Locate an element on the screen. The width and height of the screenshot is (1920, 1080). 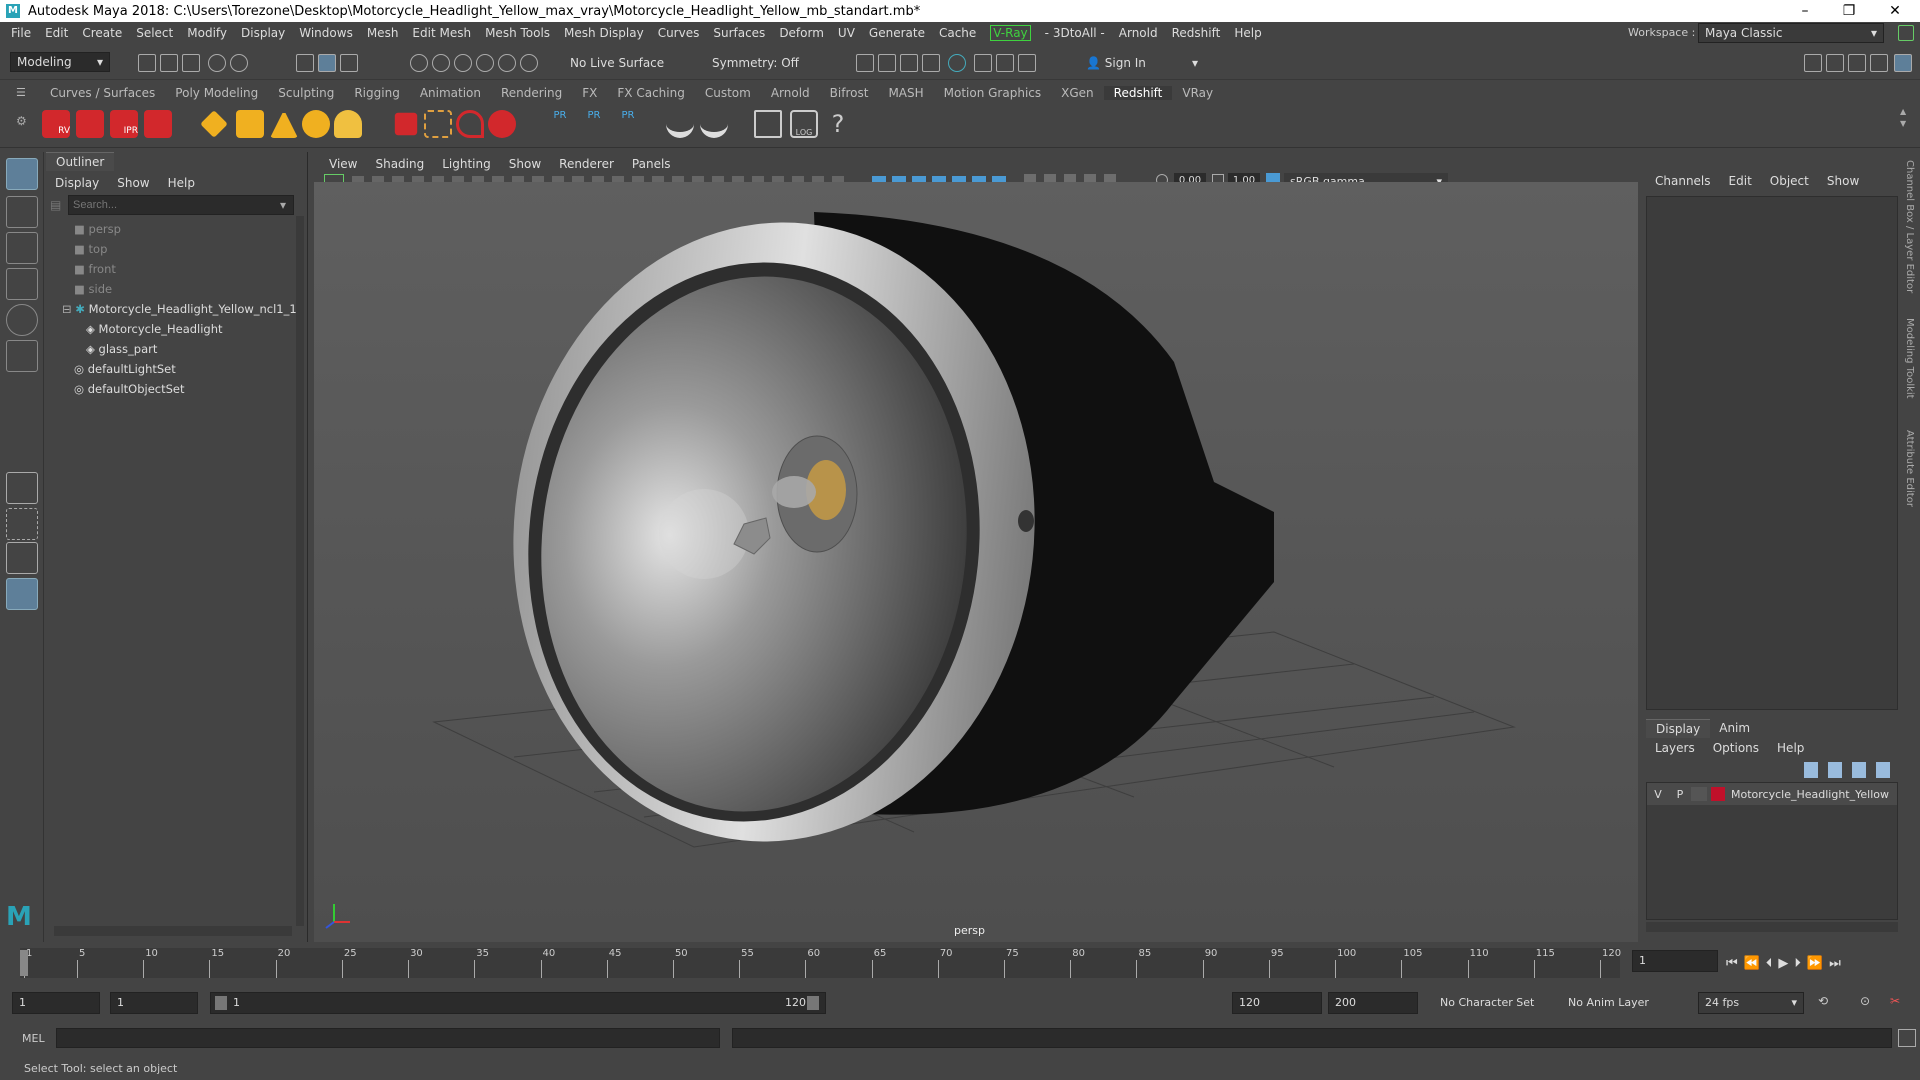
layer-action-icons is located at coordinates (1849, 770).